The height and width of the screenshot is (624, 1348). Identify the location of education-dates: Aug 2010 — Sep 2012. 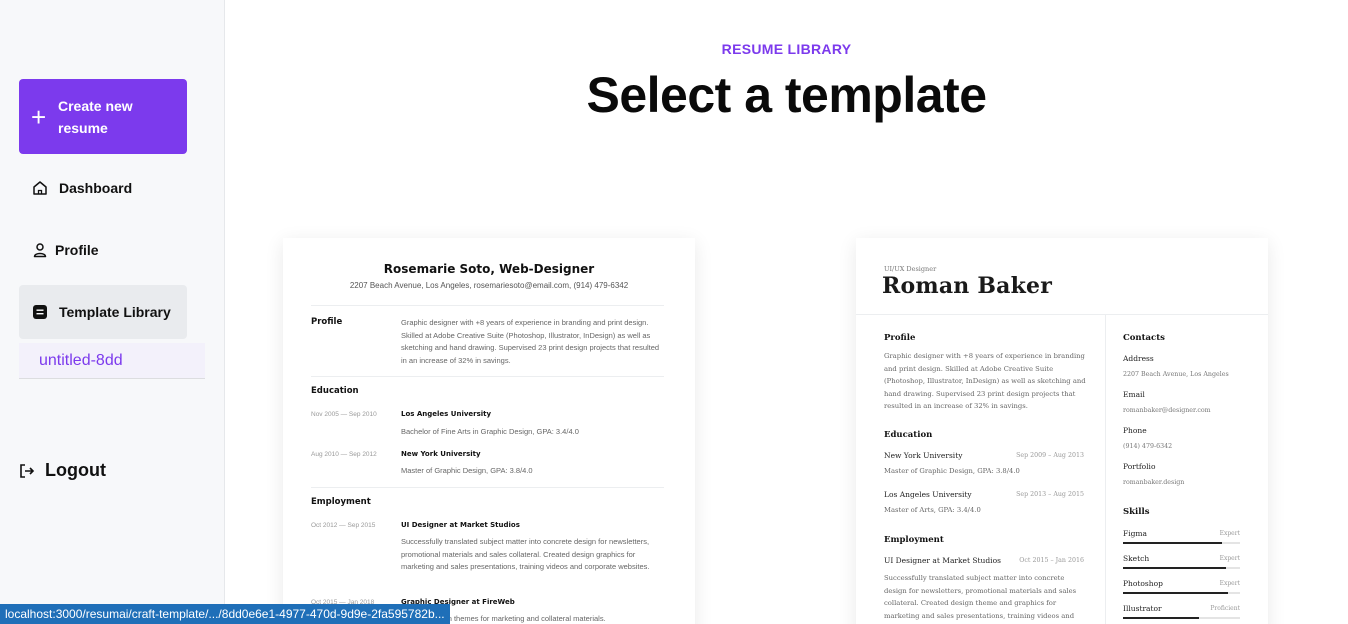
(344, 454).